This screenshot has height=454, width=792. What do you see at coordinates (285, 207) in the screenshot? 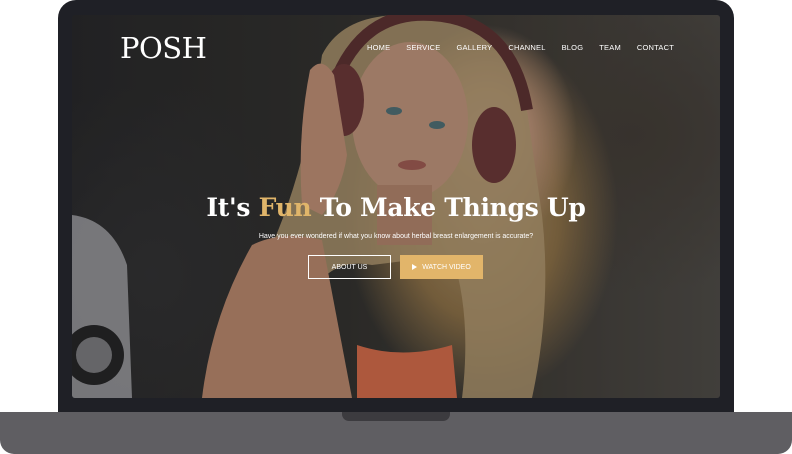
I see `hero-title-accent: Fun` at bounding box center [285, 207].